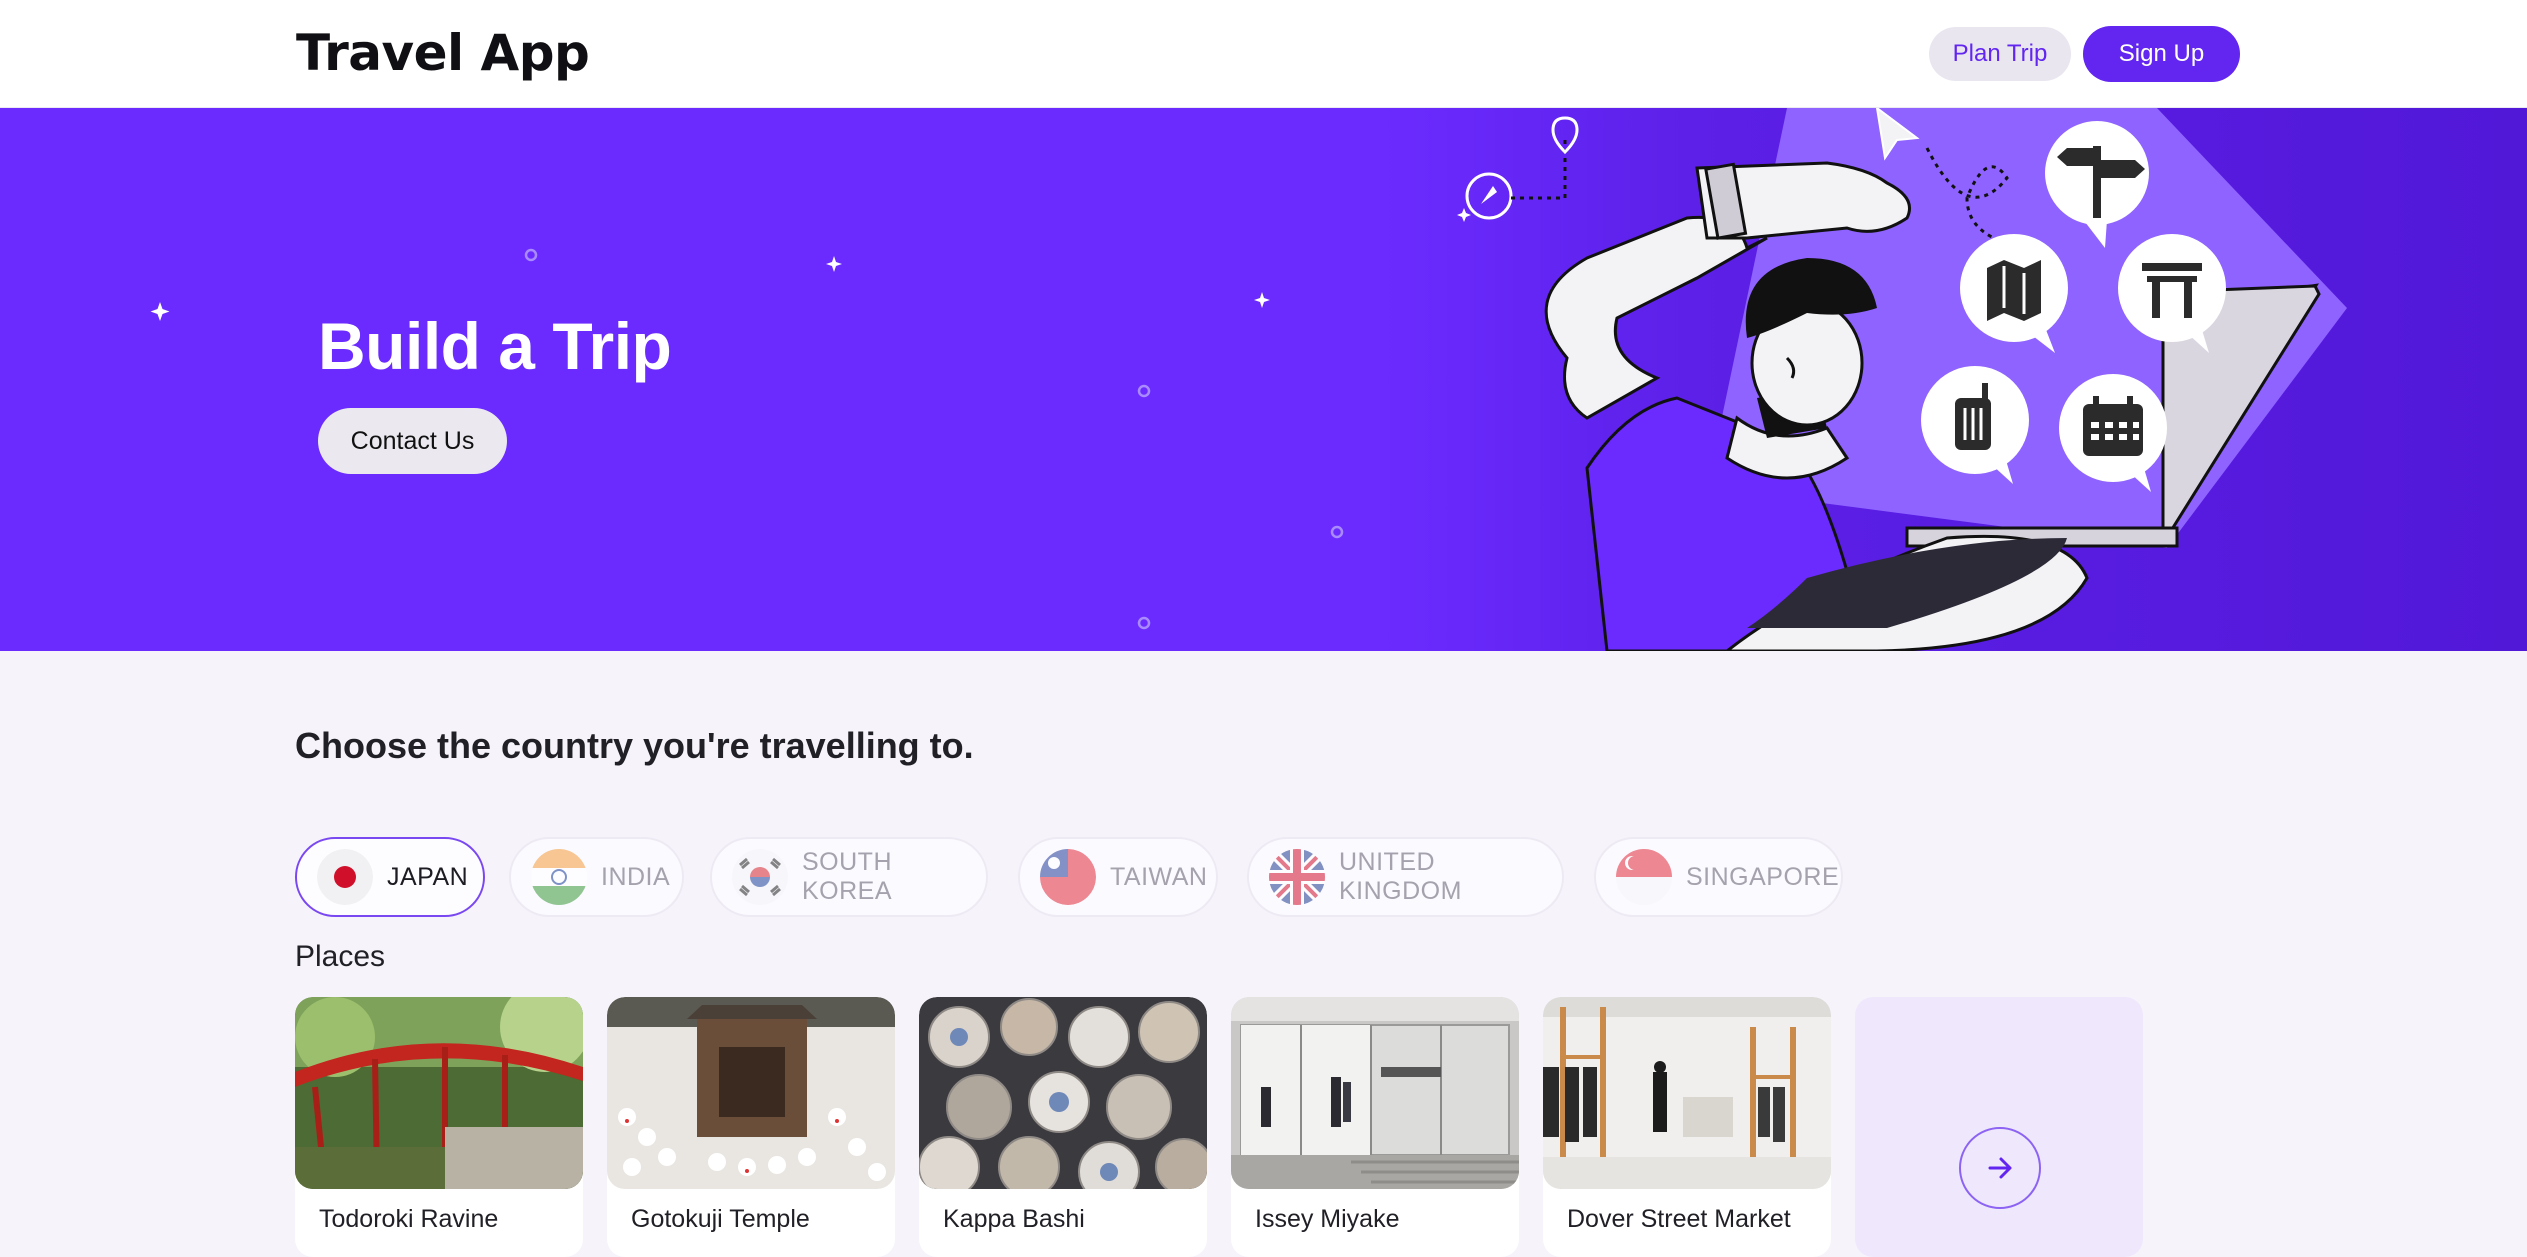 The height and width of the screenshot is (1257, 2527). What do you see at coordinates (1400, 876) in the screenshot?
I see `country-chip-label: UNITED KINGDOM` at bounding box center [1400, 876].